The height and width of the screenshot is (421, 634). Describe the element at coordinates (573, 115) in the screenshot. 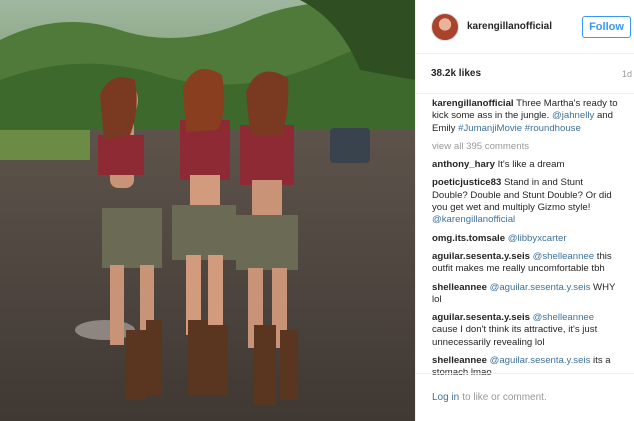

I see `caption-mention: @jahnelly` at that location.